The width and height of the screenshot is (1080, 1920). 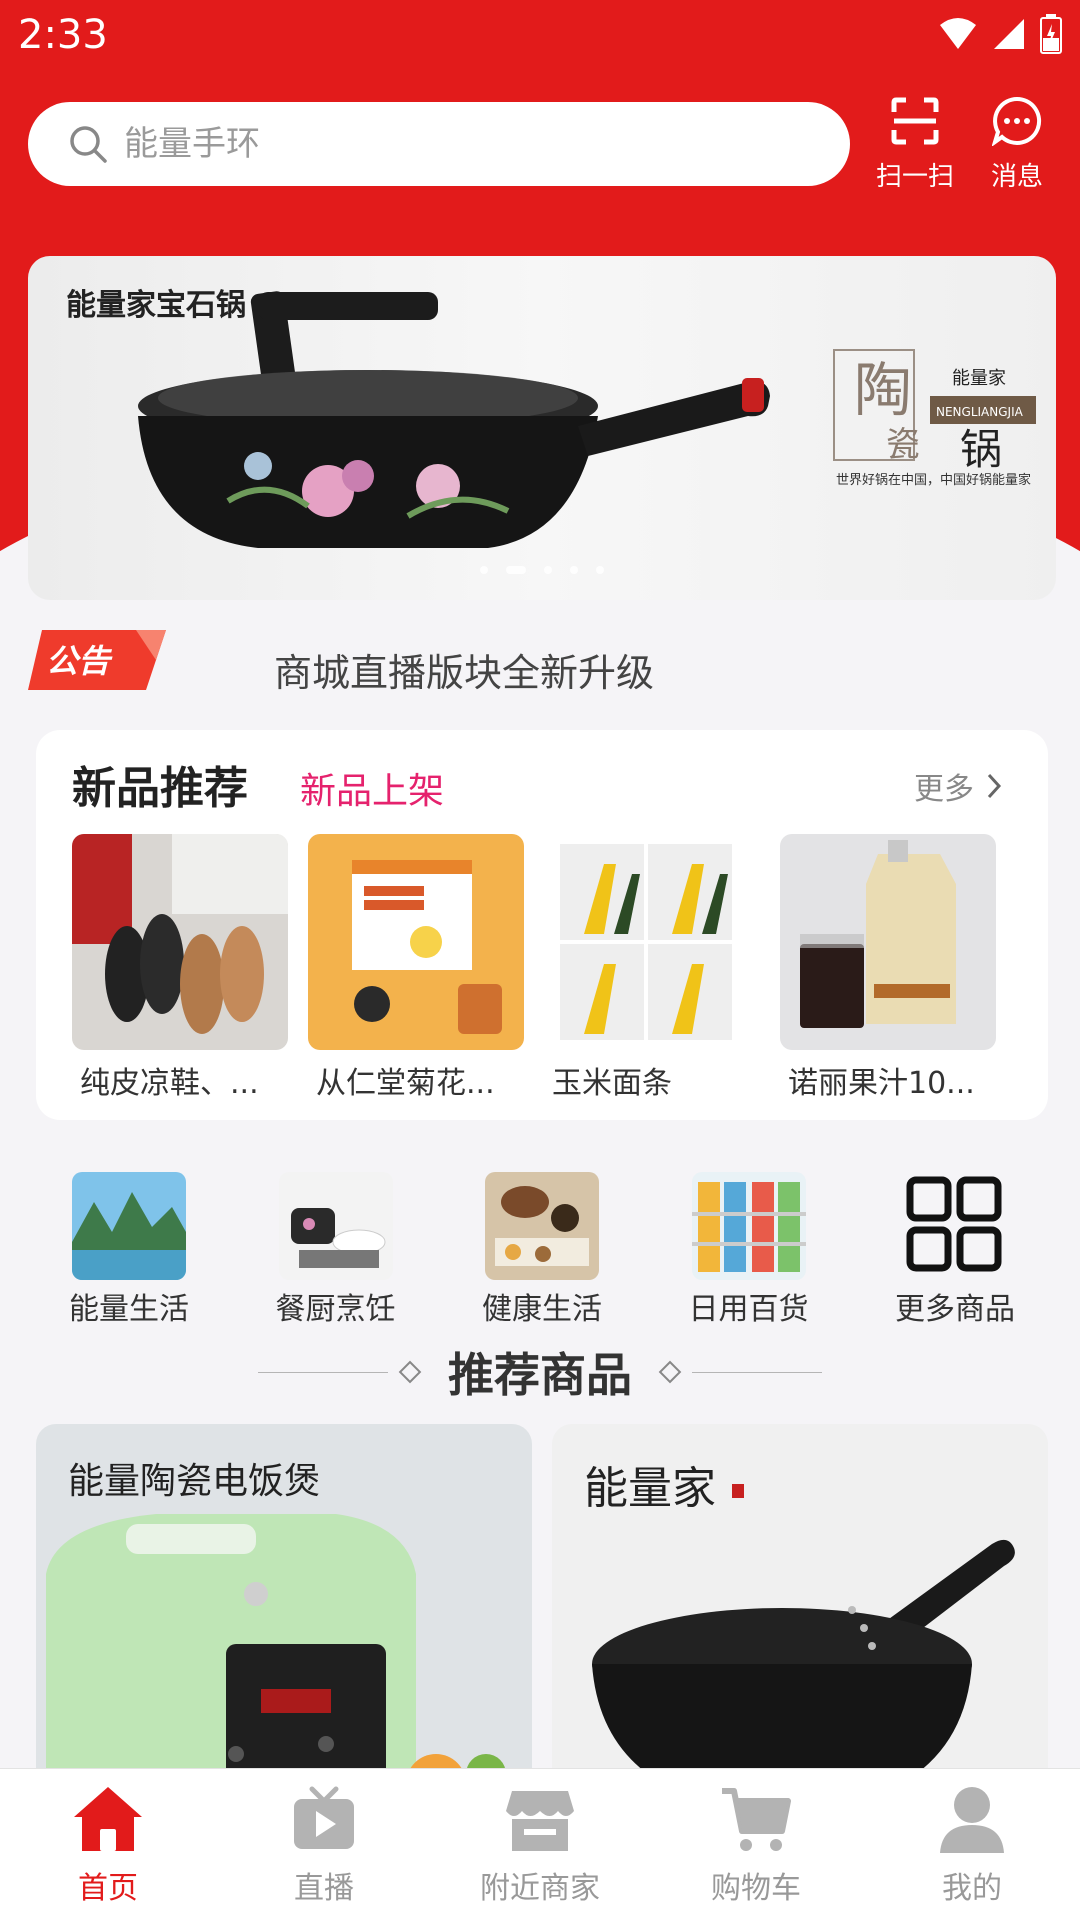 What do you see at coordinates (972, 1888) in the screenshot?
I see `nav-label: 我的` at bounding box center [972, 1888].